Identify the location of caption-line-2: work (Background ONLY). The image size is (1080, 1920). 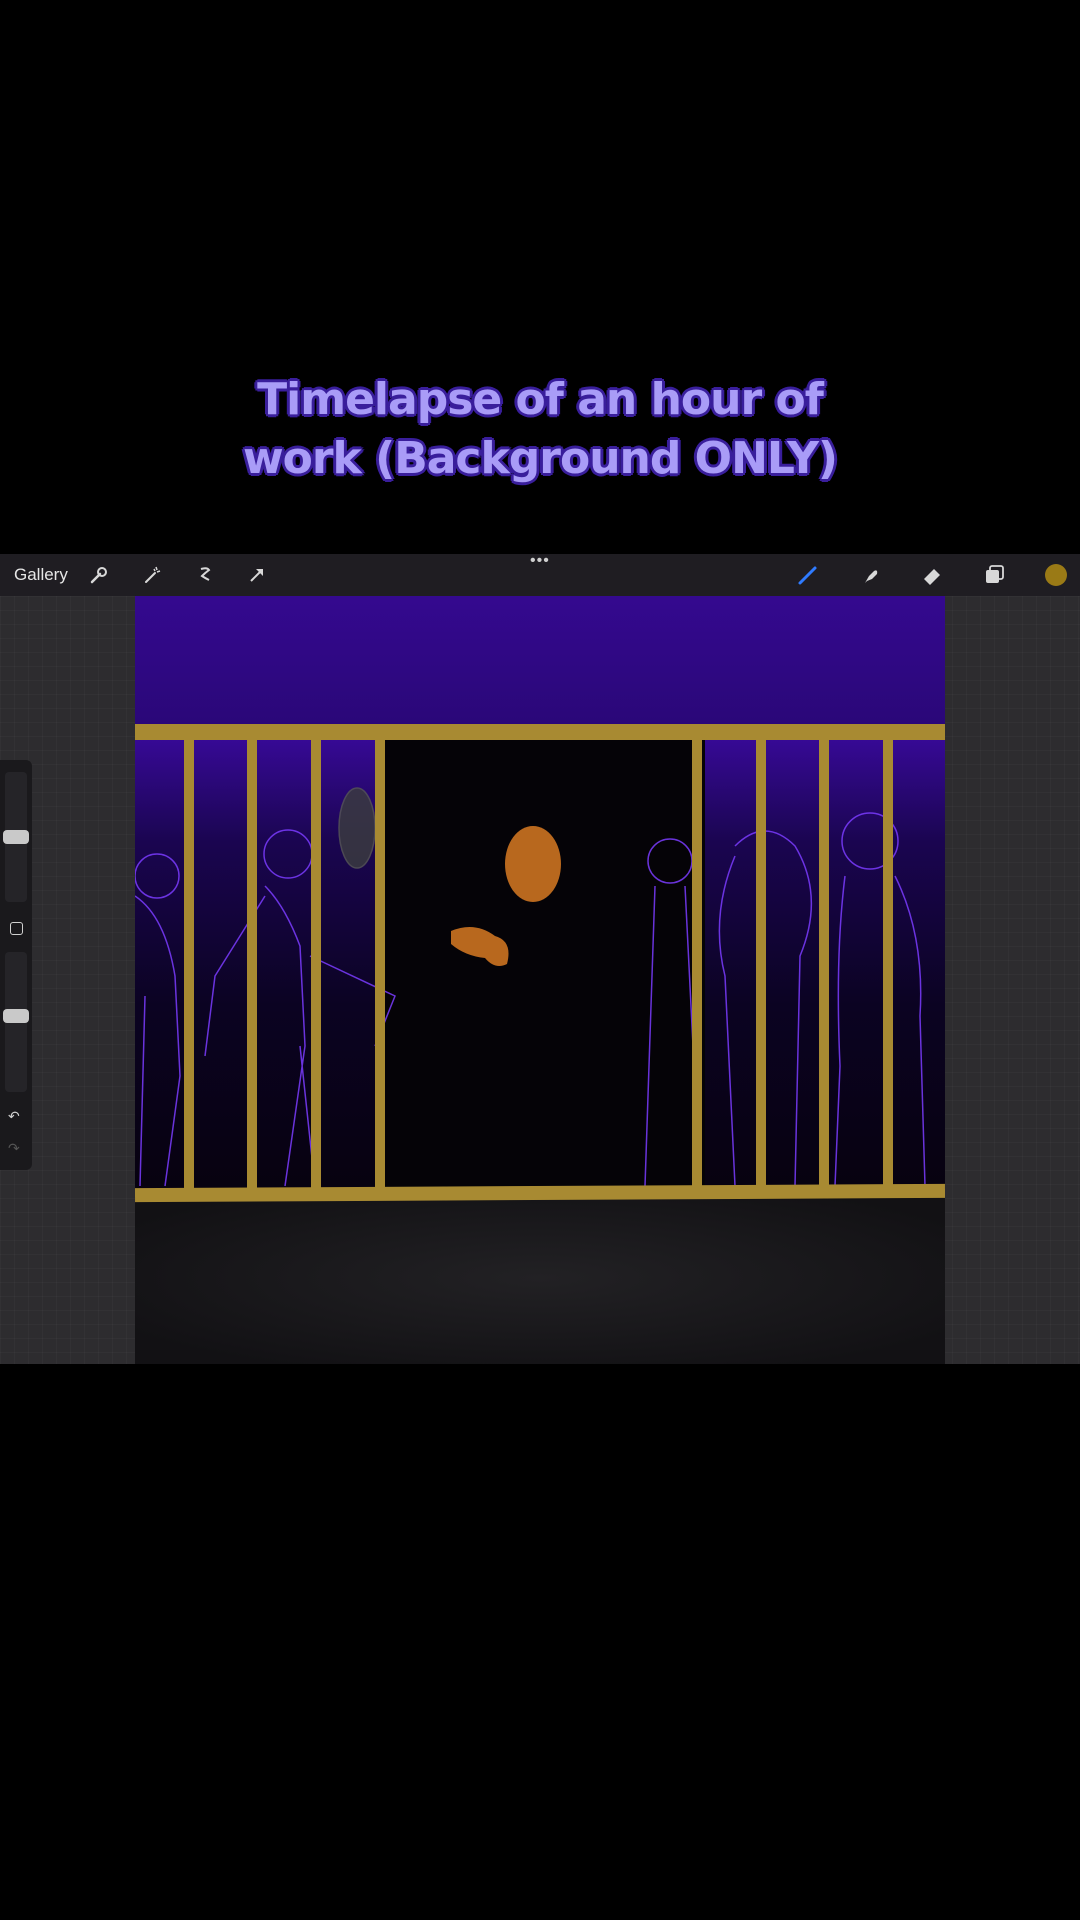
(540, 458).